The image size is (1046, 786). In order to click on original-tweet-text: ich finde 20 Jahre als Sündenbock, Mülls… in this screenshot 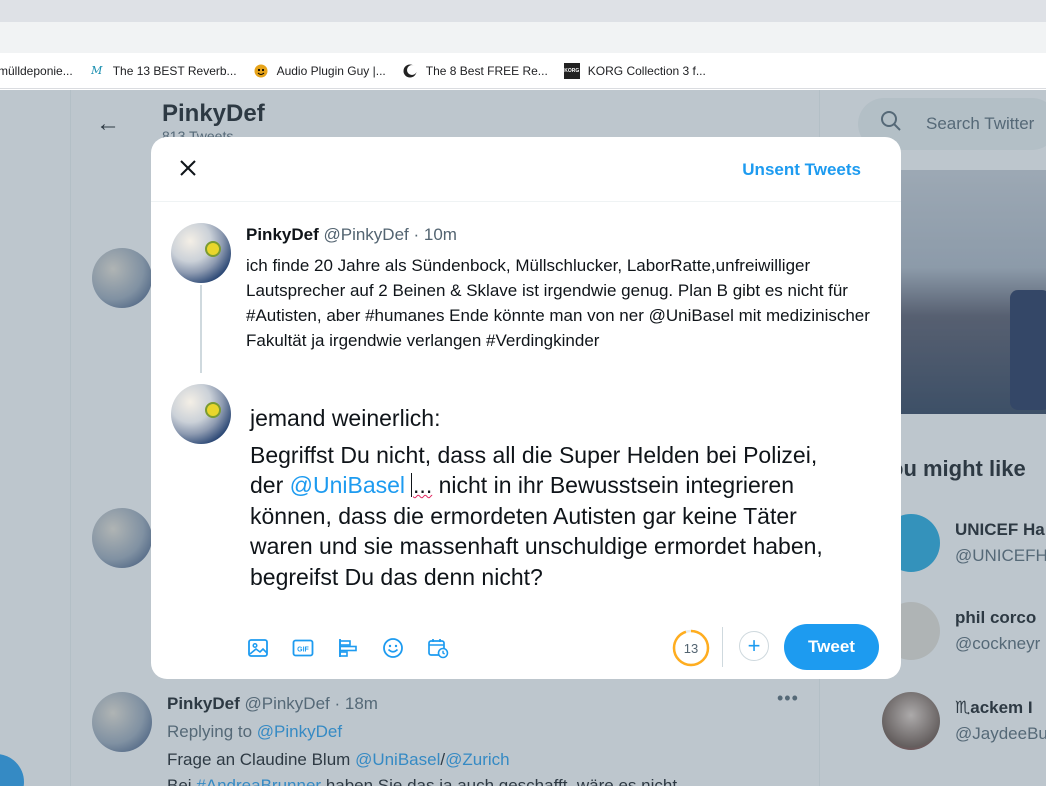, I will do `click(558, 303)`.